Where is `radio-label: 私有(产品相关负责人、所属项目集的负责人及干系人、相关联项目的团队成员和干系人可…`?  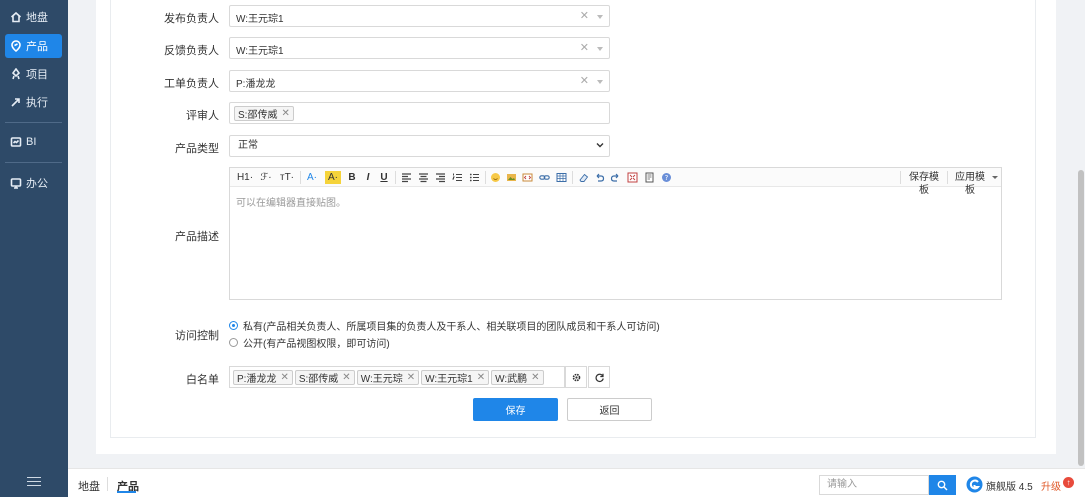 radio-label: 私有(产品相关负责人、所属项目集的负责人及干系人、相关联项目的团队成员和干系人可… is located at coordinates (451, 327).